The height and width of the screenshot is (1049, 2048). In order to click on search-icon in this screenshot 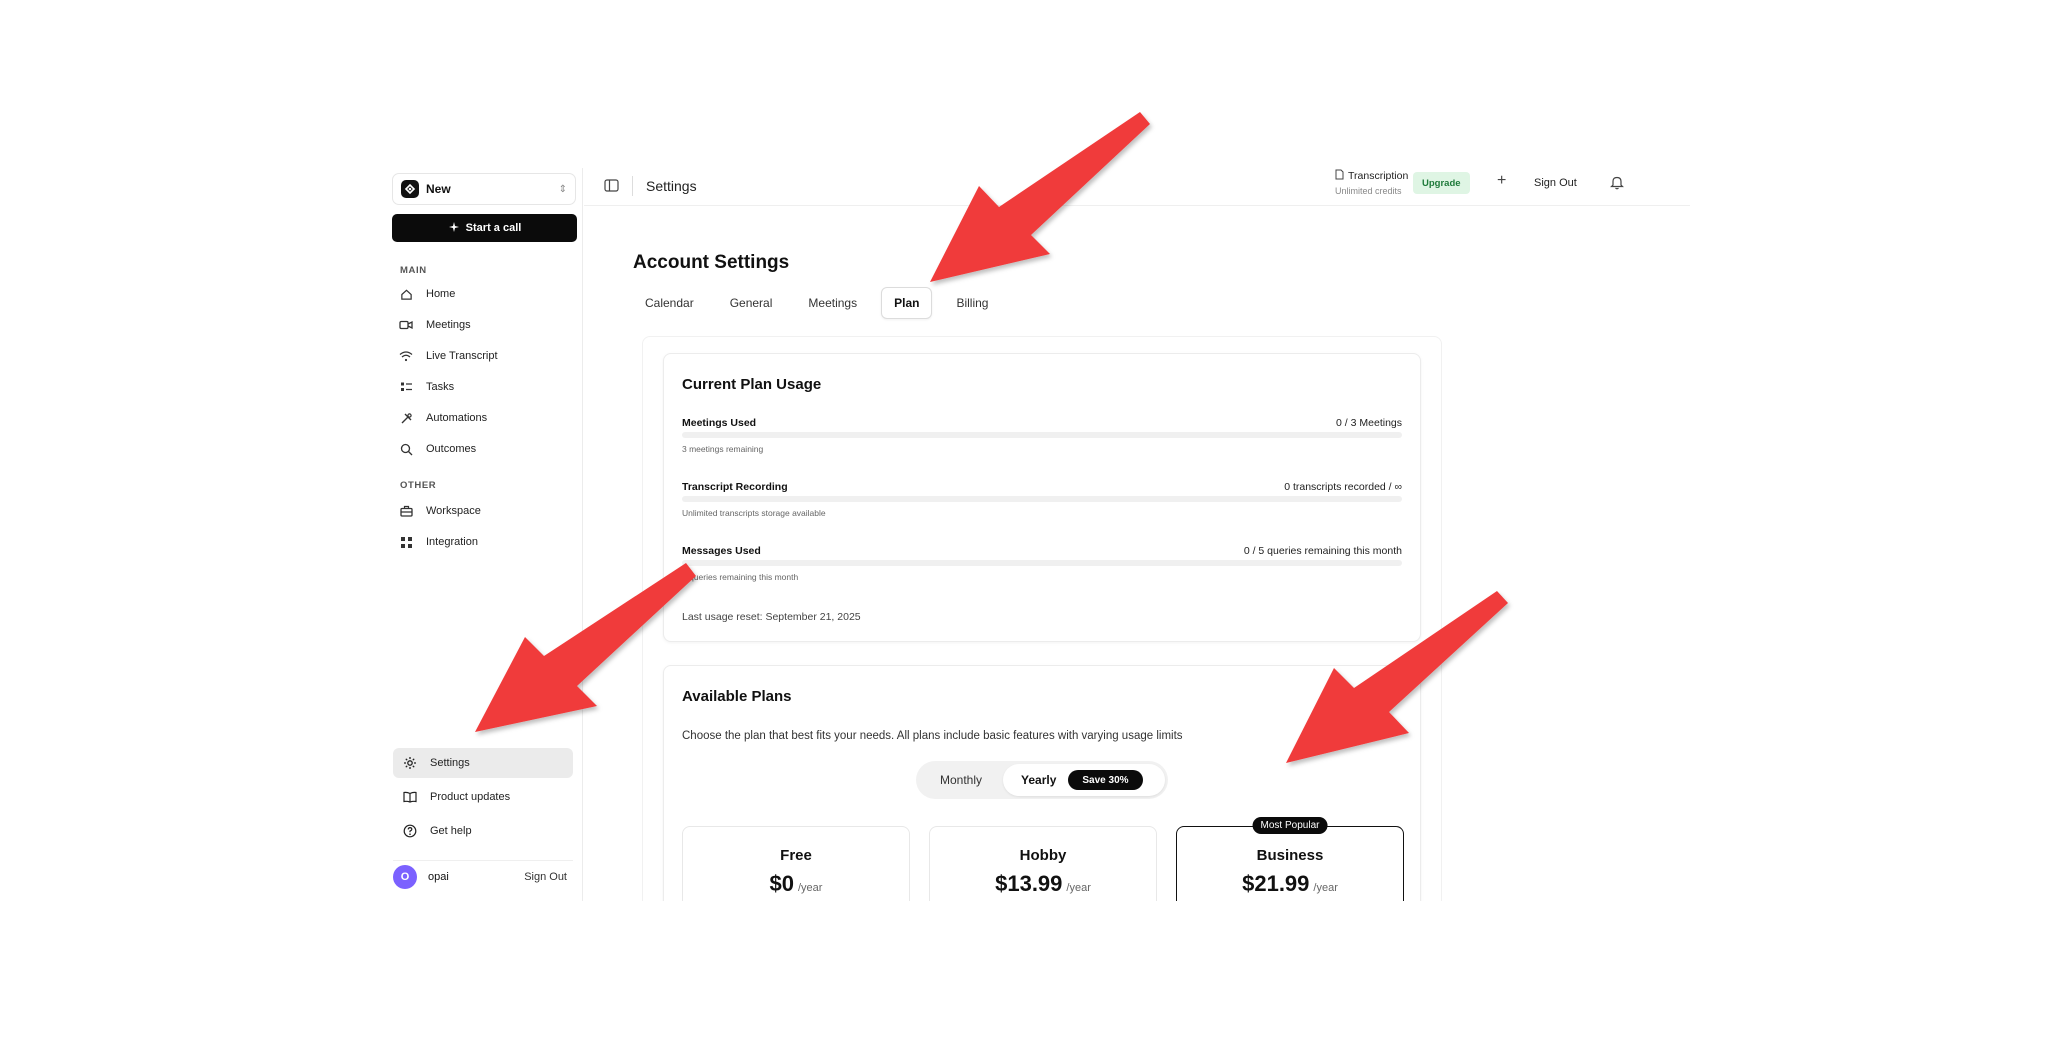, I will do `click(406, 449)`.